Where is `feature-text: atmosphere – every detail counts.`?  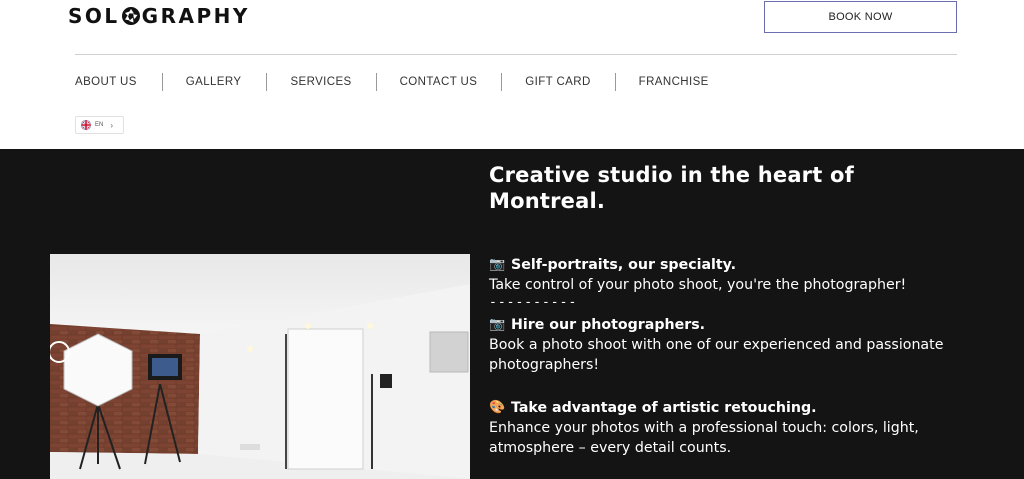 feature-text: atmosphere – every detail counts. is located at coordinates (610, 448).